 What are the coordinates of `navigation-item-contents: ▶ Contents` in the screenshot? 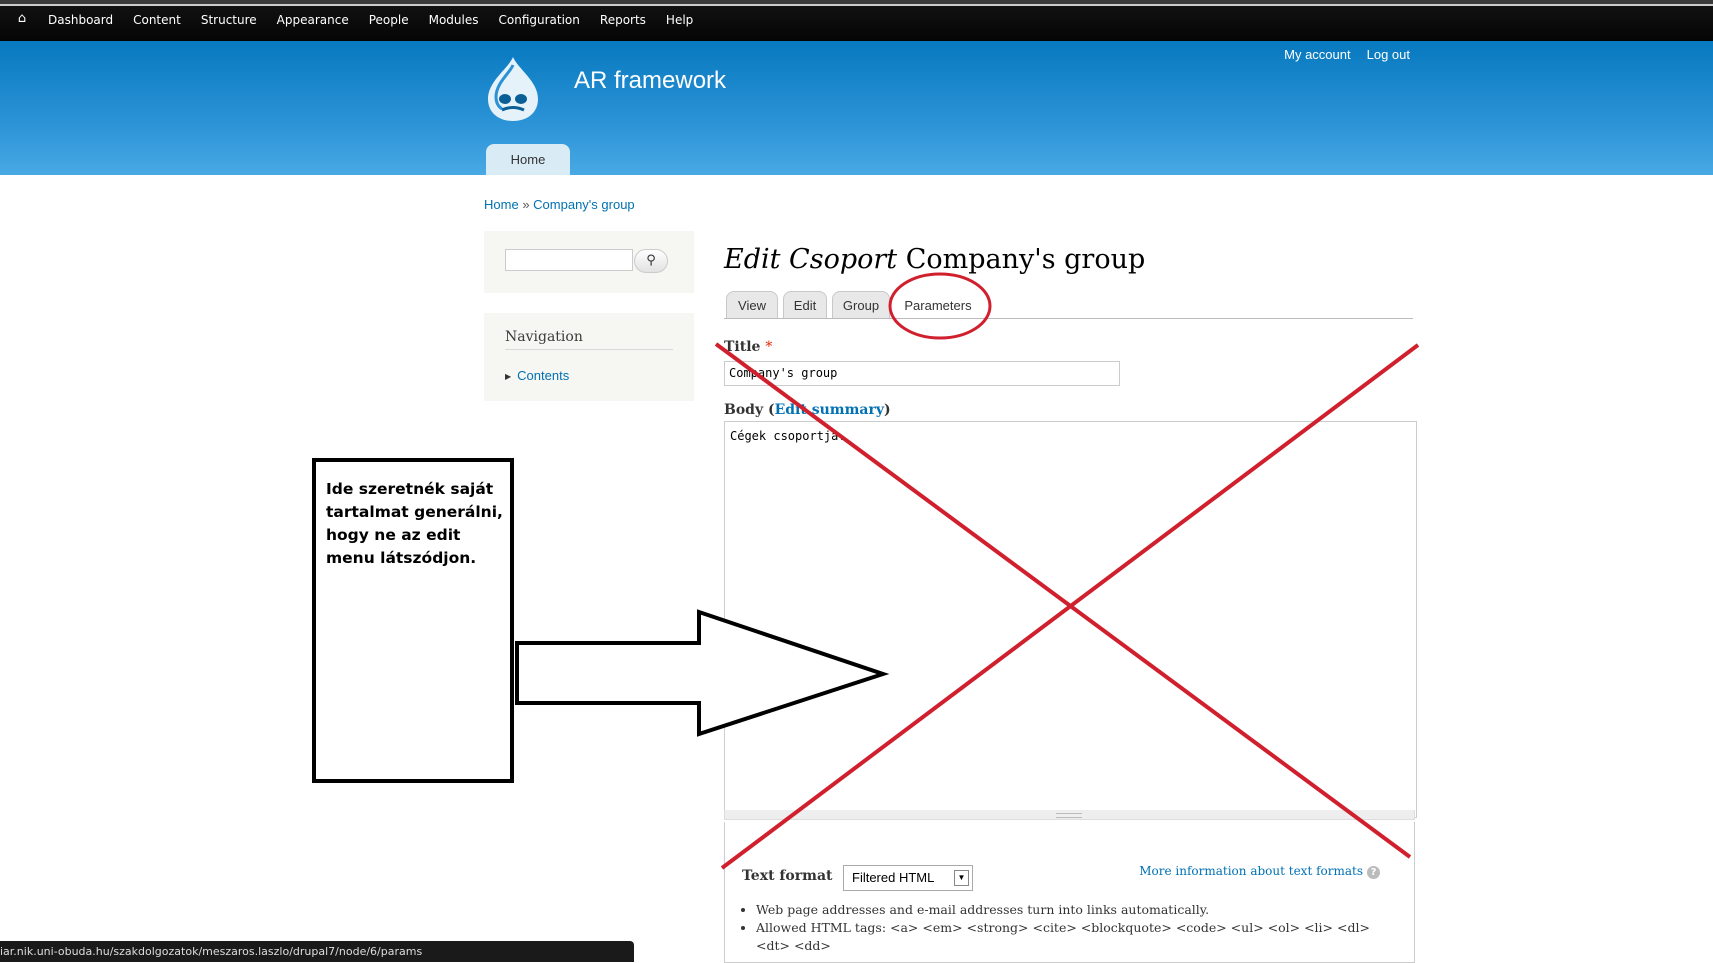 It's located at (537, 375).